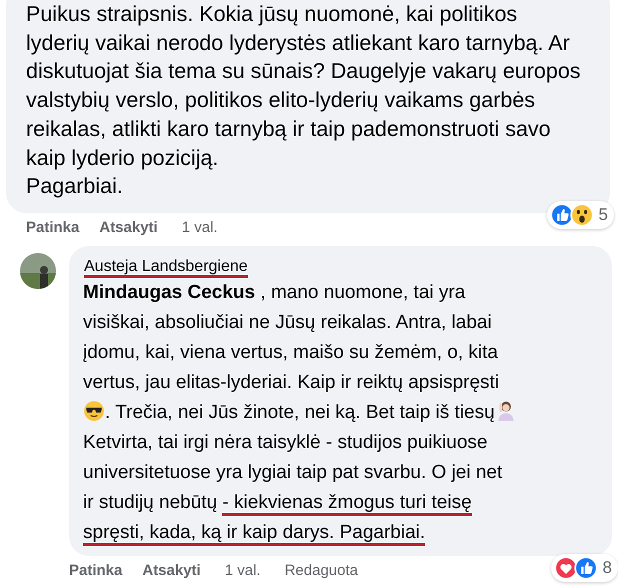  Describe the element at coordinates (38, 270) in the screenshot. I see `avatar` at that location.